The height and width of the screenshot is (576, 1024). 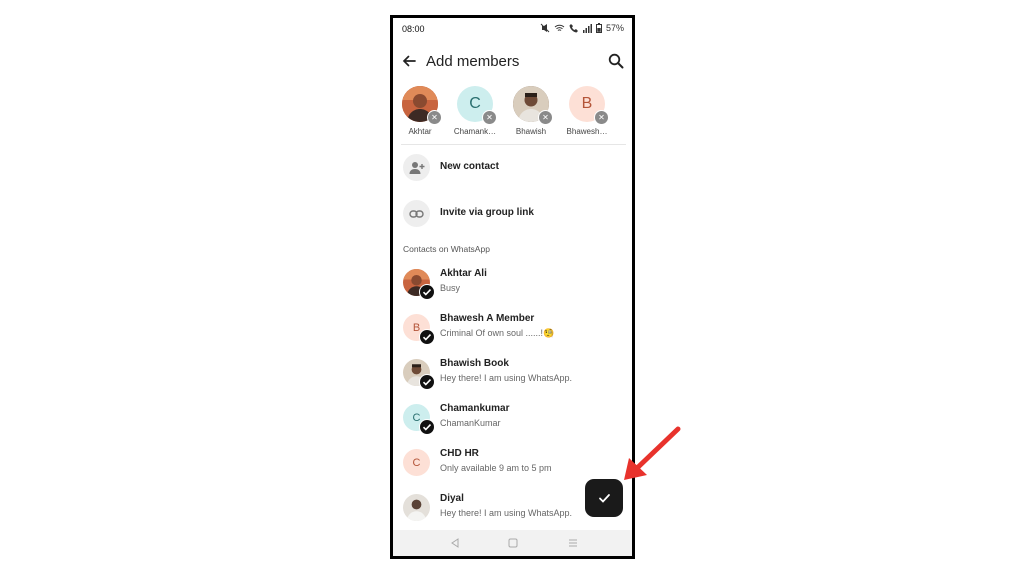 I want to click on system-nav-bar, so click(x=512, y=543).